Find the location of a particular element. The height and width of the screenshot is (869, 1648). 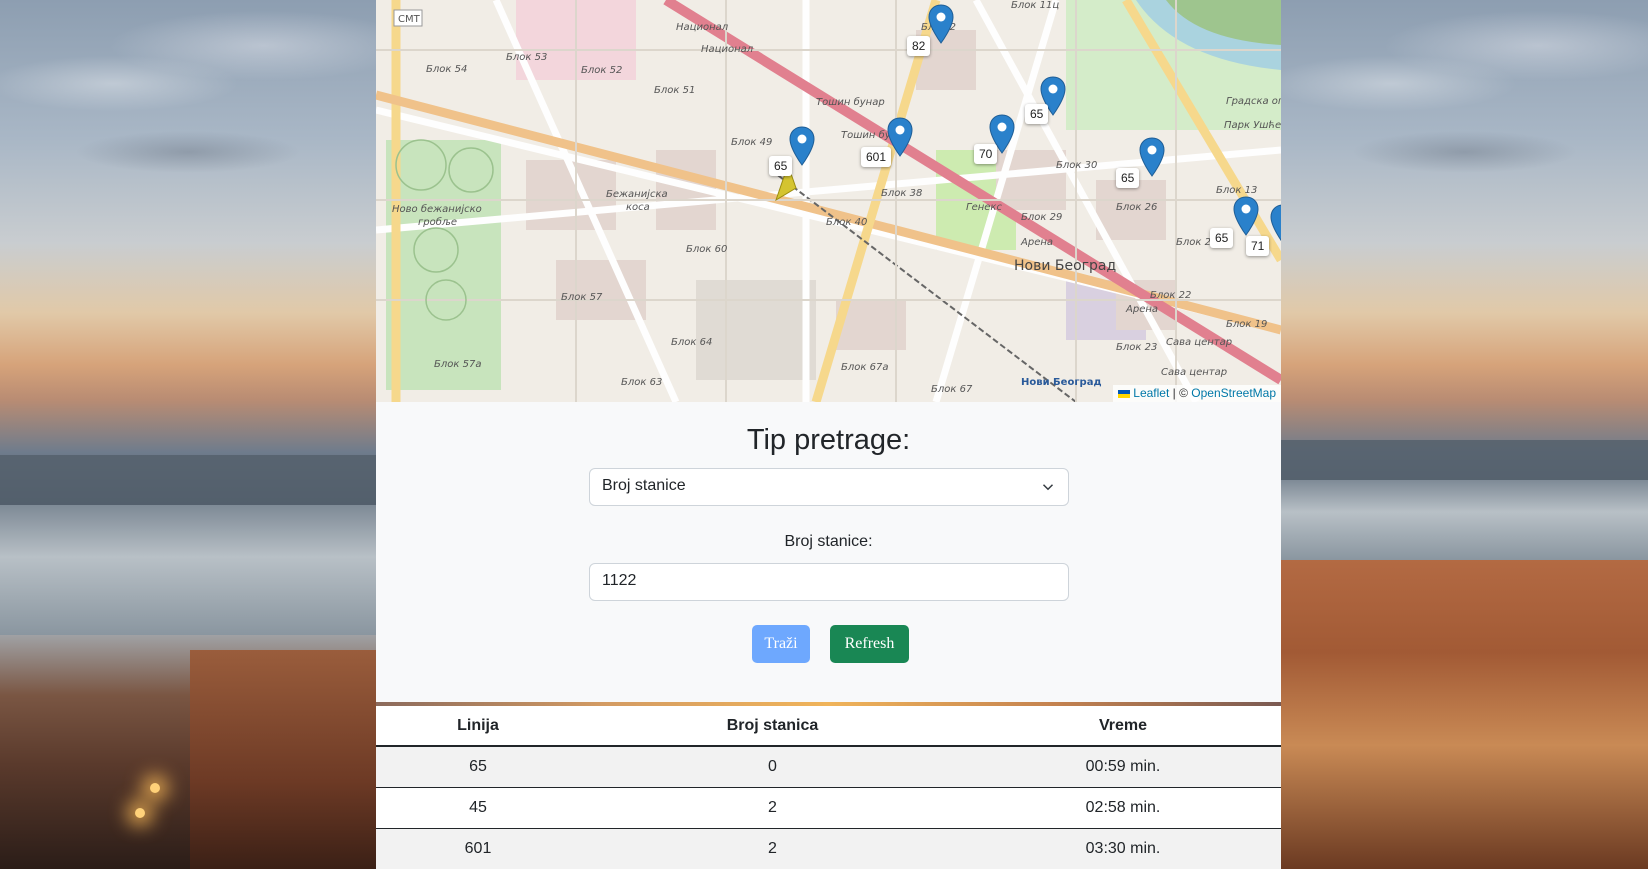

table-row: 601 2 03:30 min. is located at coordinates (828, 848).